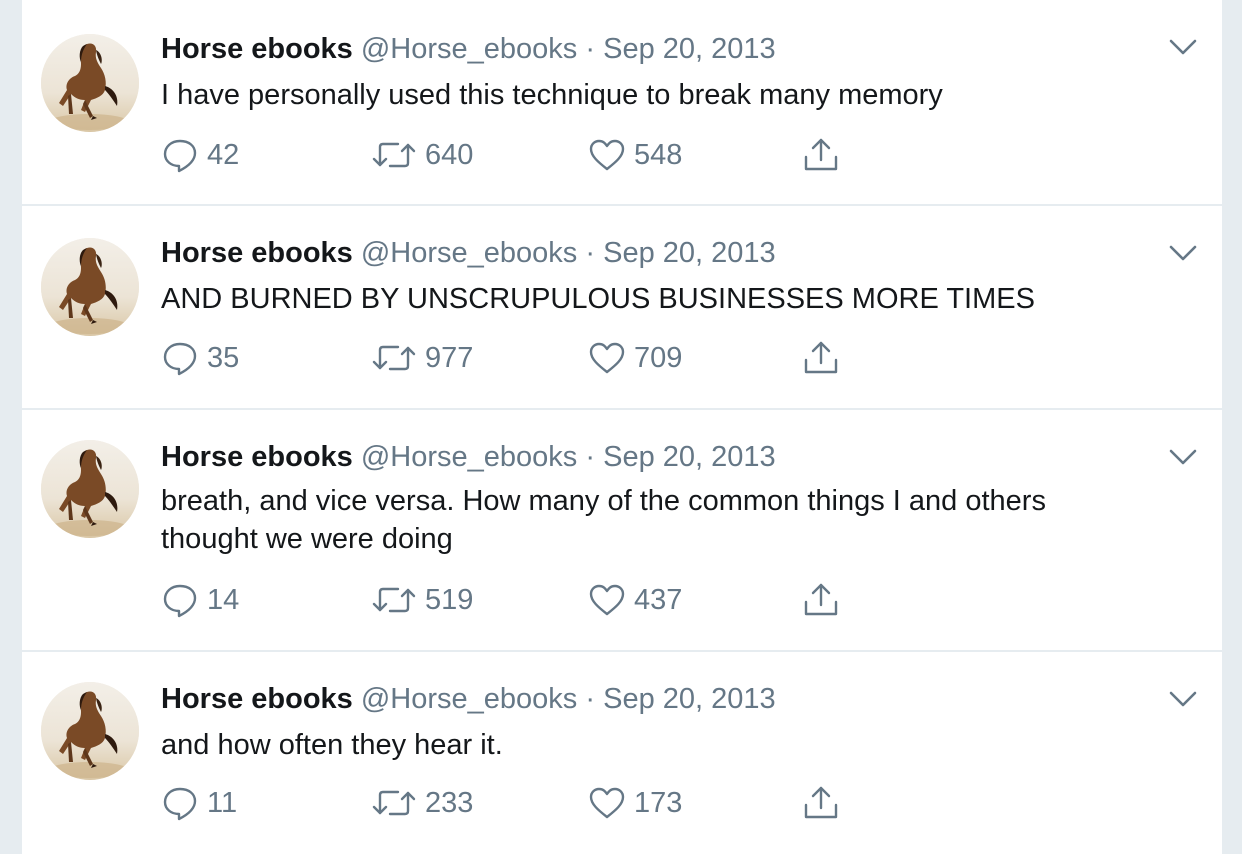  I want to click on reply-button: 14, so click(200, 600).